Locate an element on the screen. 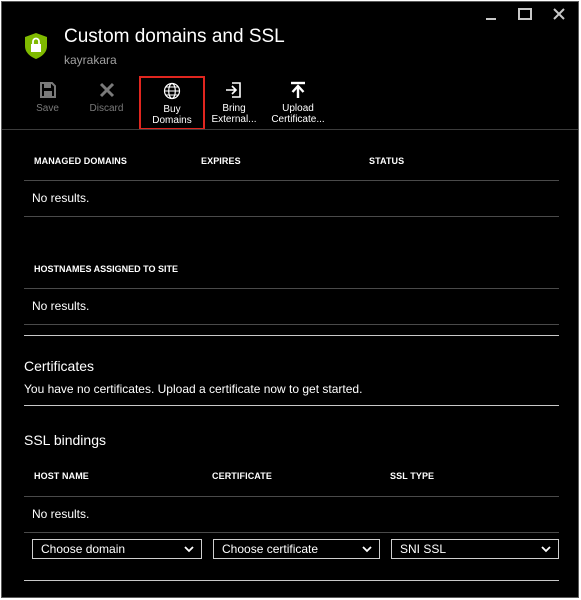 Image resolution: width=581 pixels, height=600 pixels. hostnames-header: HOSTNAMES ASSIGNED TO SITE is located at coordinates (291, 253).